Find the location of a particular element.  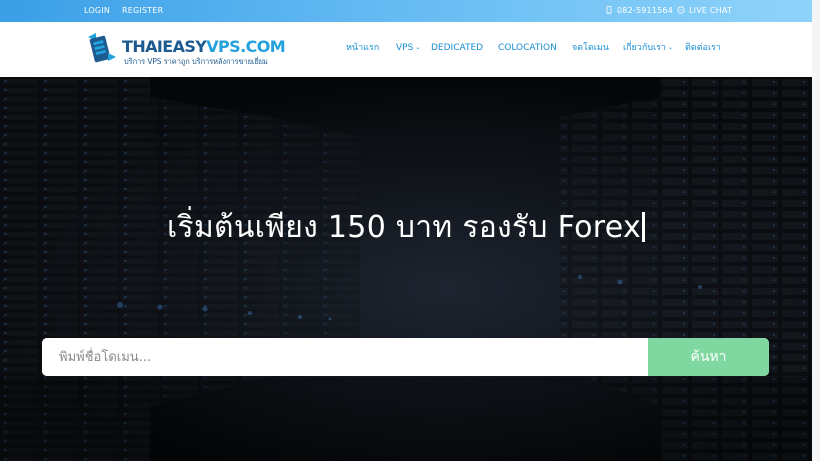

nav-item-about: เกี่ยวกับเรา ⌄ is located at coordinates (648, 49).